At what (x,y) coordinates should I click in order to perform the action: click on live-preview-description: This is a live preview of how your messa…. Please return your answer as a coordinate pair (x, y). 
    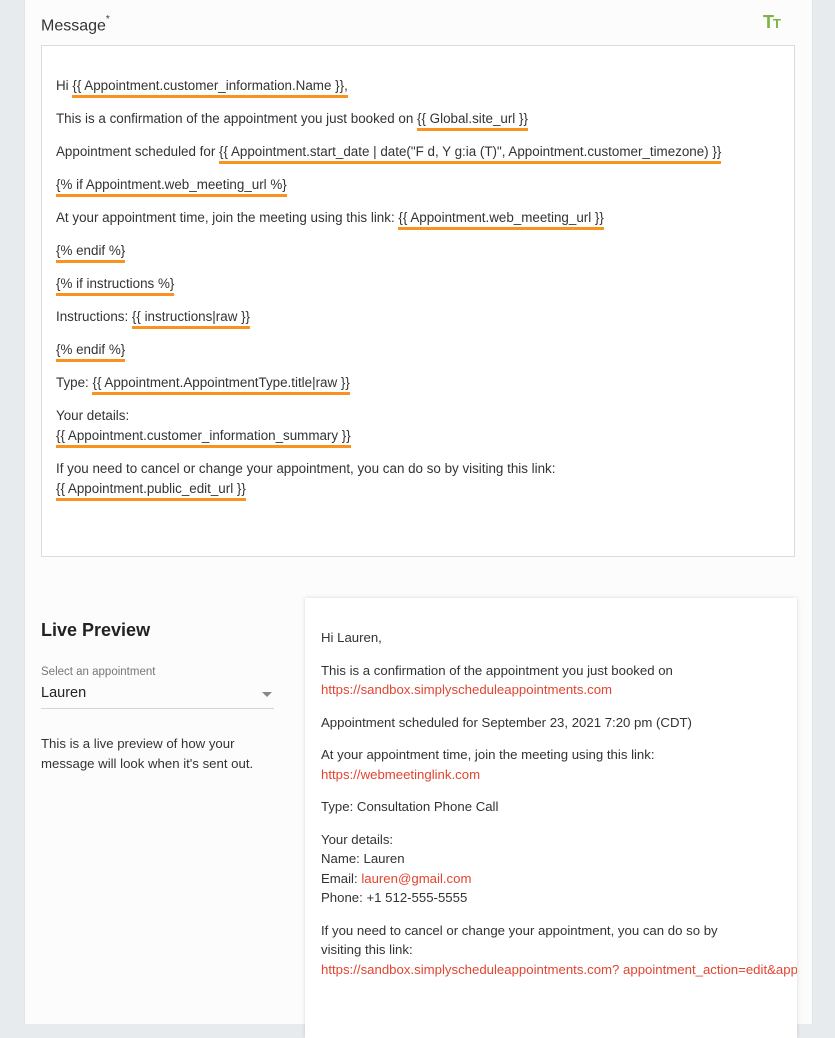
    Looking at the image, I should click on (147, 753).